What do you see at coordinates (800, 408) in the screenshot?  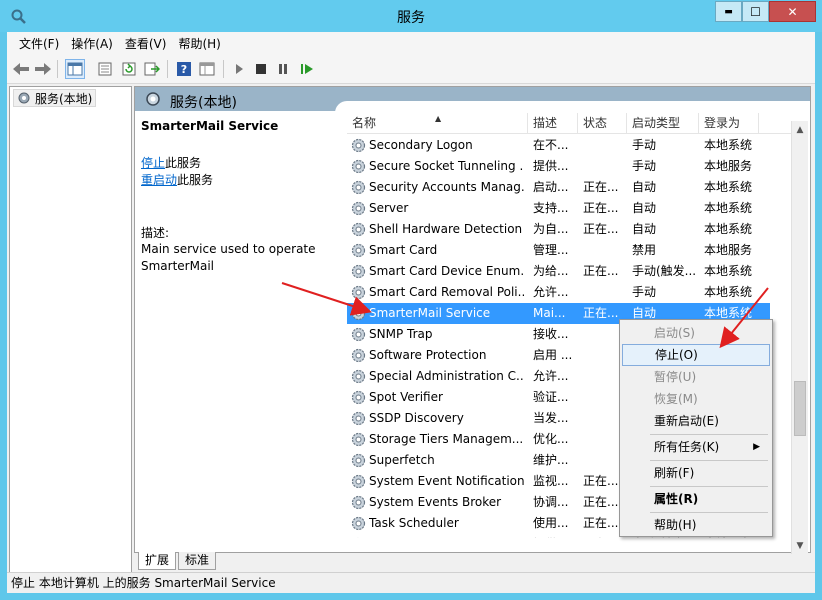 I see `scroll-thumb` at bounding box center [800, 408].